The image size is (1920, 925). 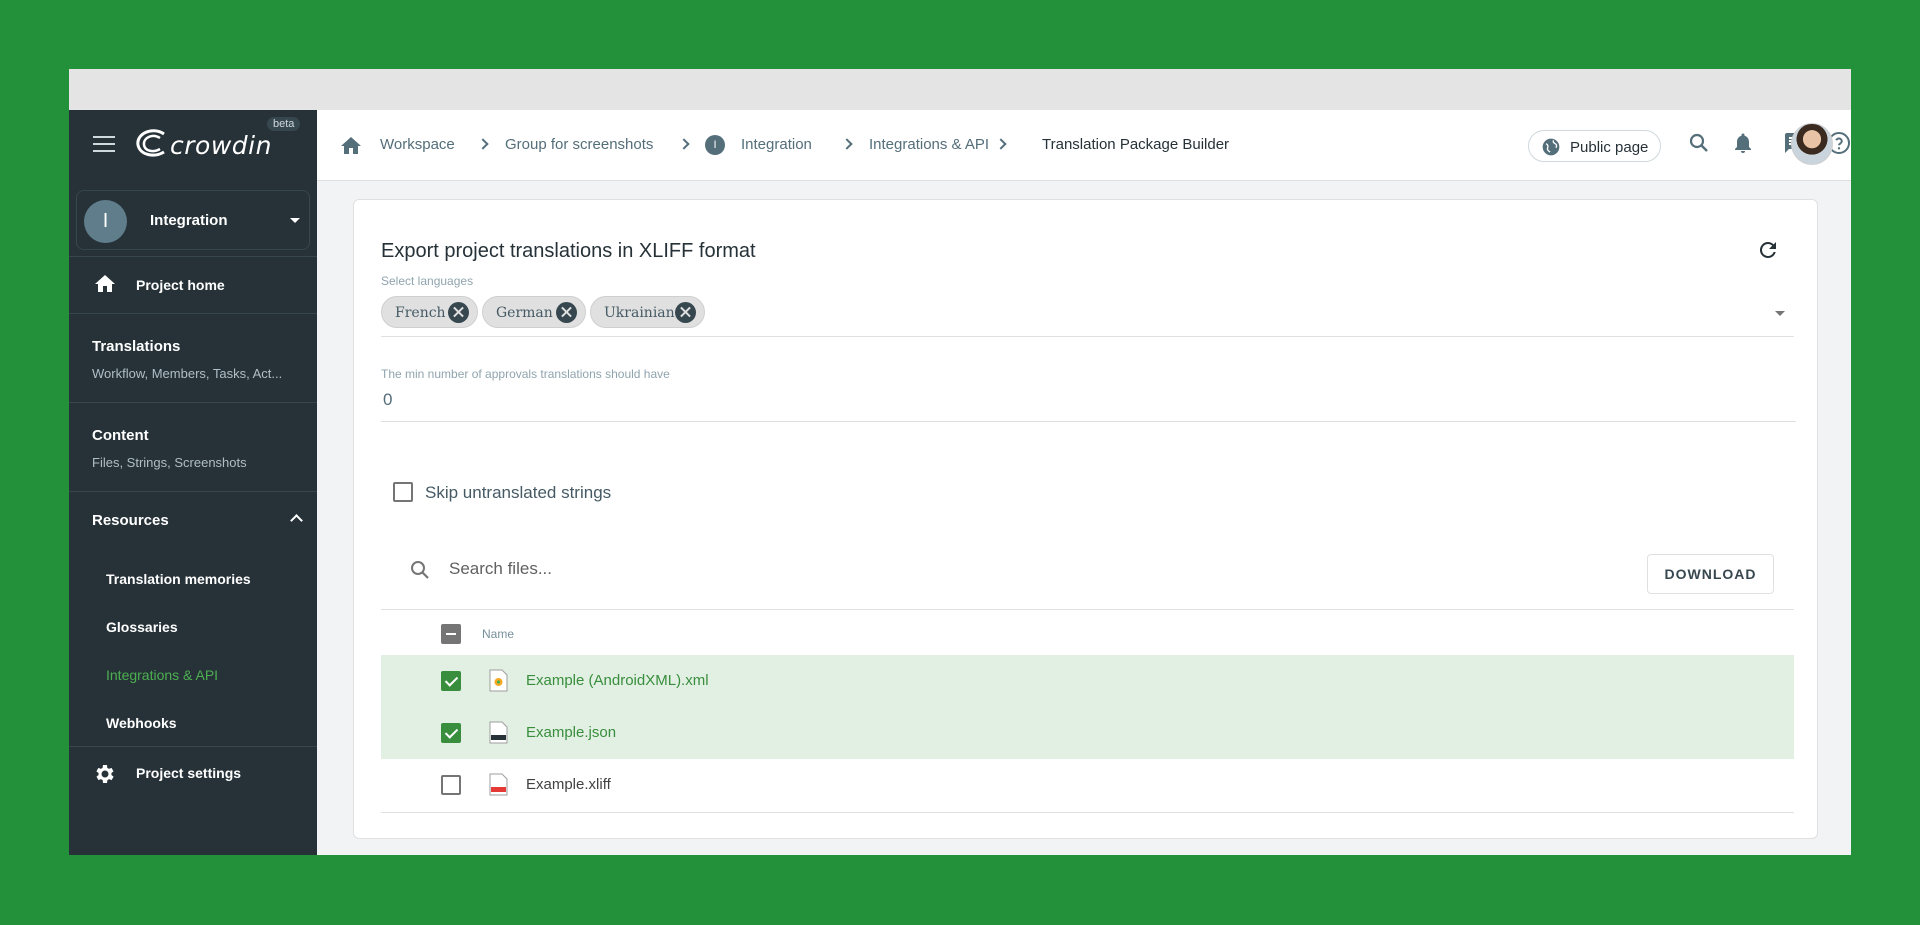 I want to click on public-page-label: Public page, so click(x=1609, y=147).